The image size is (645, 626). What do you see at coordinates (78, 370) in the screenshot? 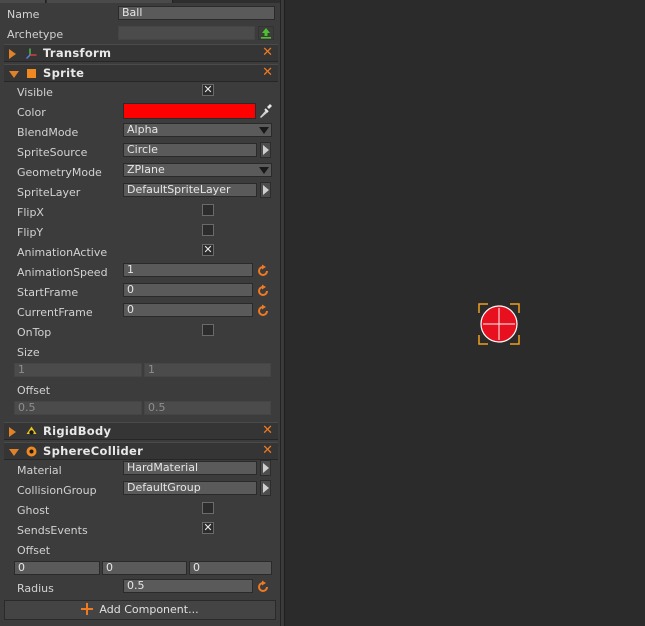
I see `size-x-field: 1` at bounding box center [78, 370].